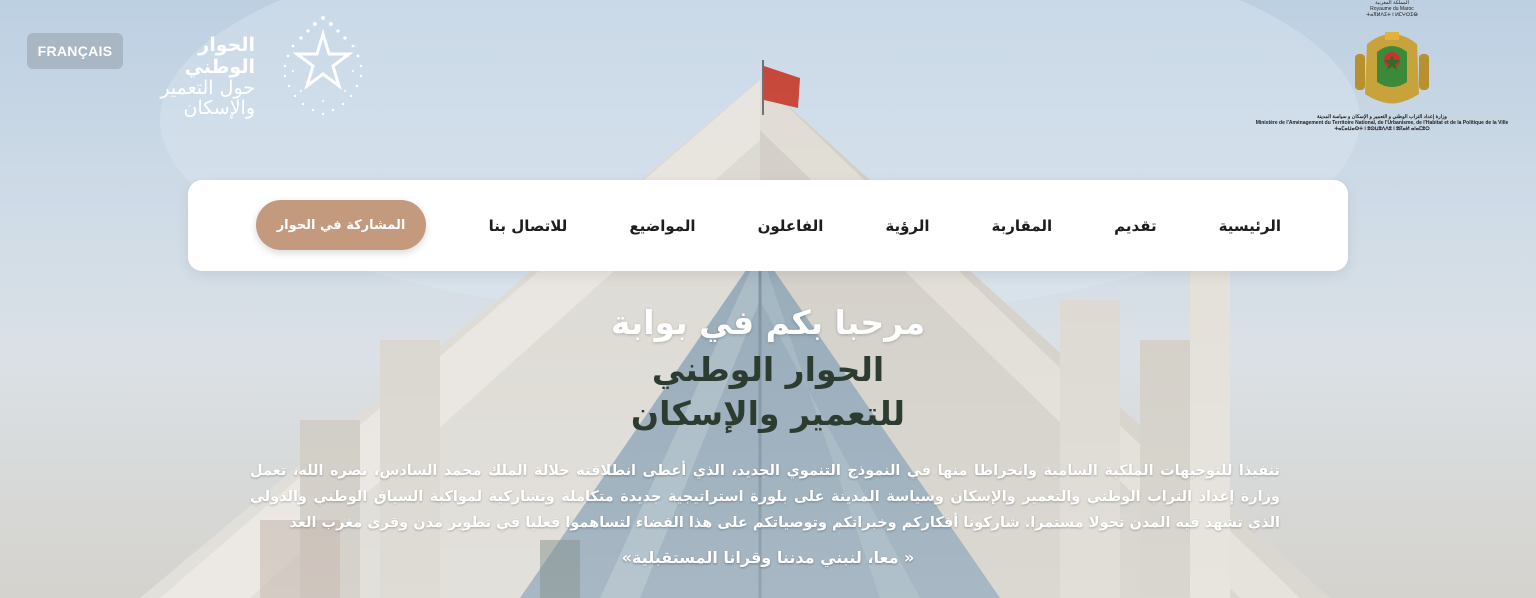  I want to click on dialogue-logo: الحوار الوطني حول التعمير والإسكان, so click(260, 66).